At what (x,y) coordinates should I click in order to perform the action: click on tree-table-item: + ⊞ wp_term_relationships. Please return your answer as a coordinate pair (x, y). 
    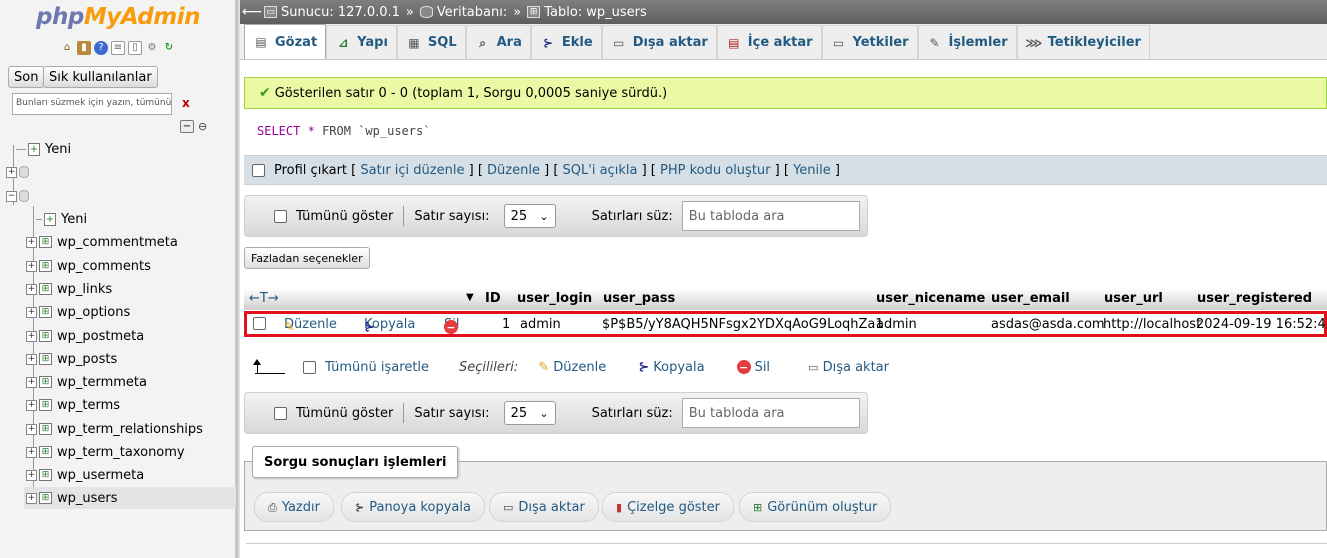
    Looking at the image, I should click on (114, 429).